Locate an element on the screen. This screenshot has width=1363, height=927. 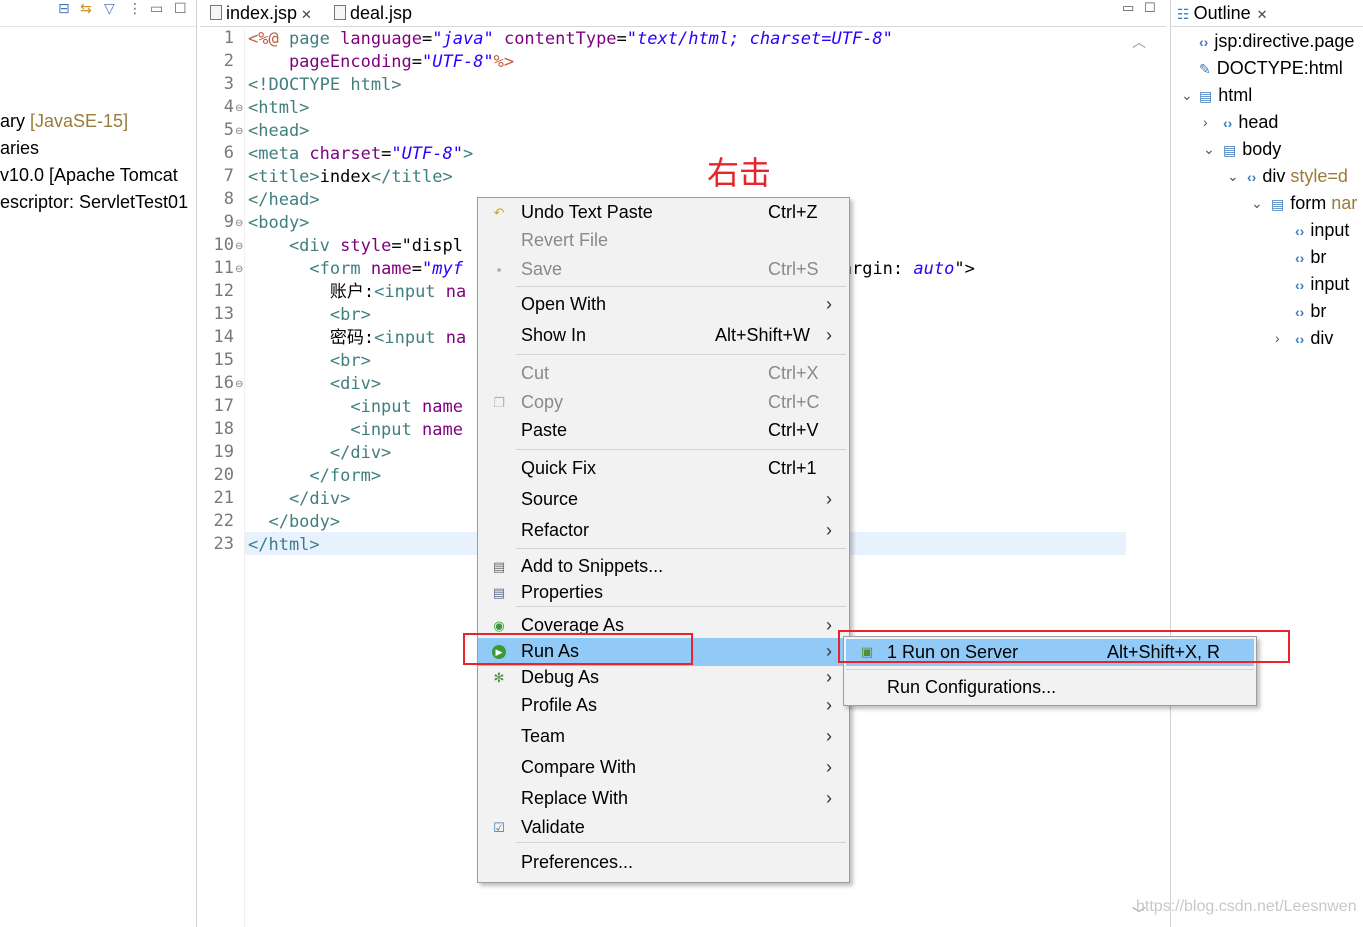
link-editor-icon: ⇆ is located at coordinates (86, 8).